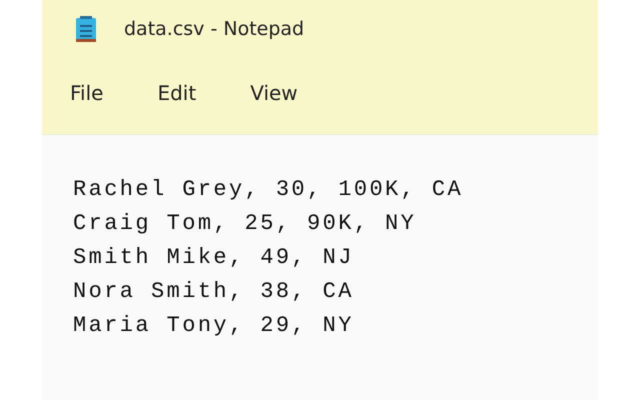 The height and width of the screenshot is (400, 640). I want to click on text-line: Smith Mike, 49, NJ, so click(214, 258).